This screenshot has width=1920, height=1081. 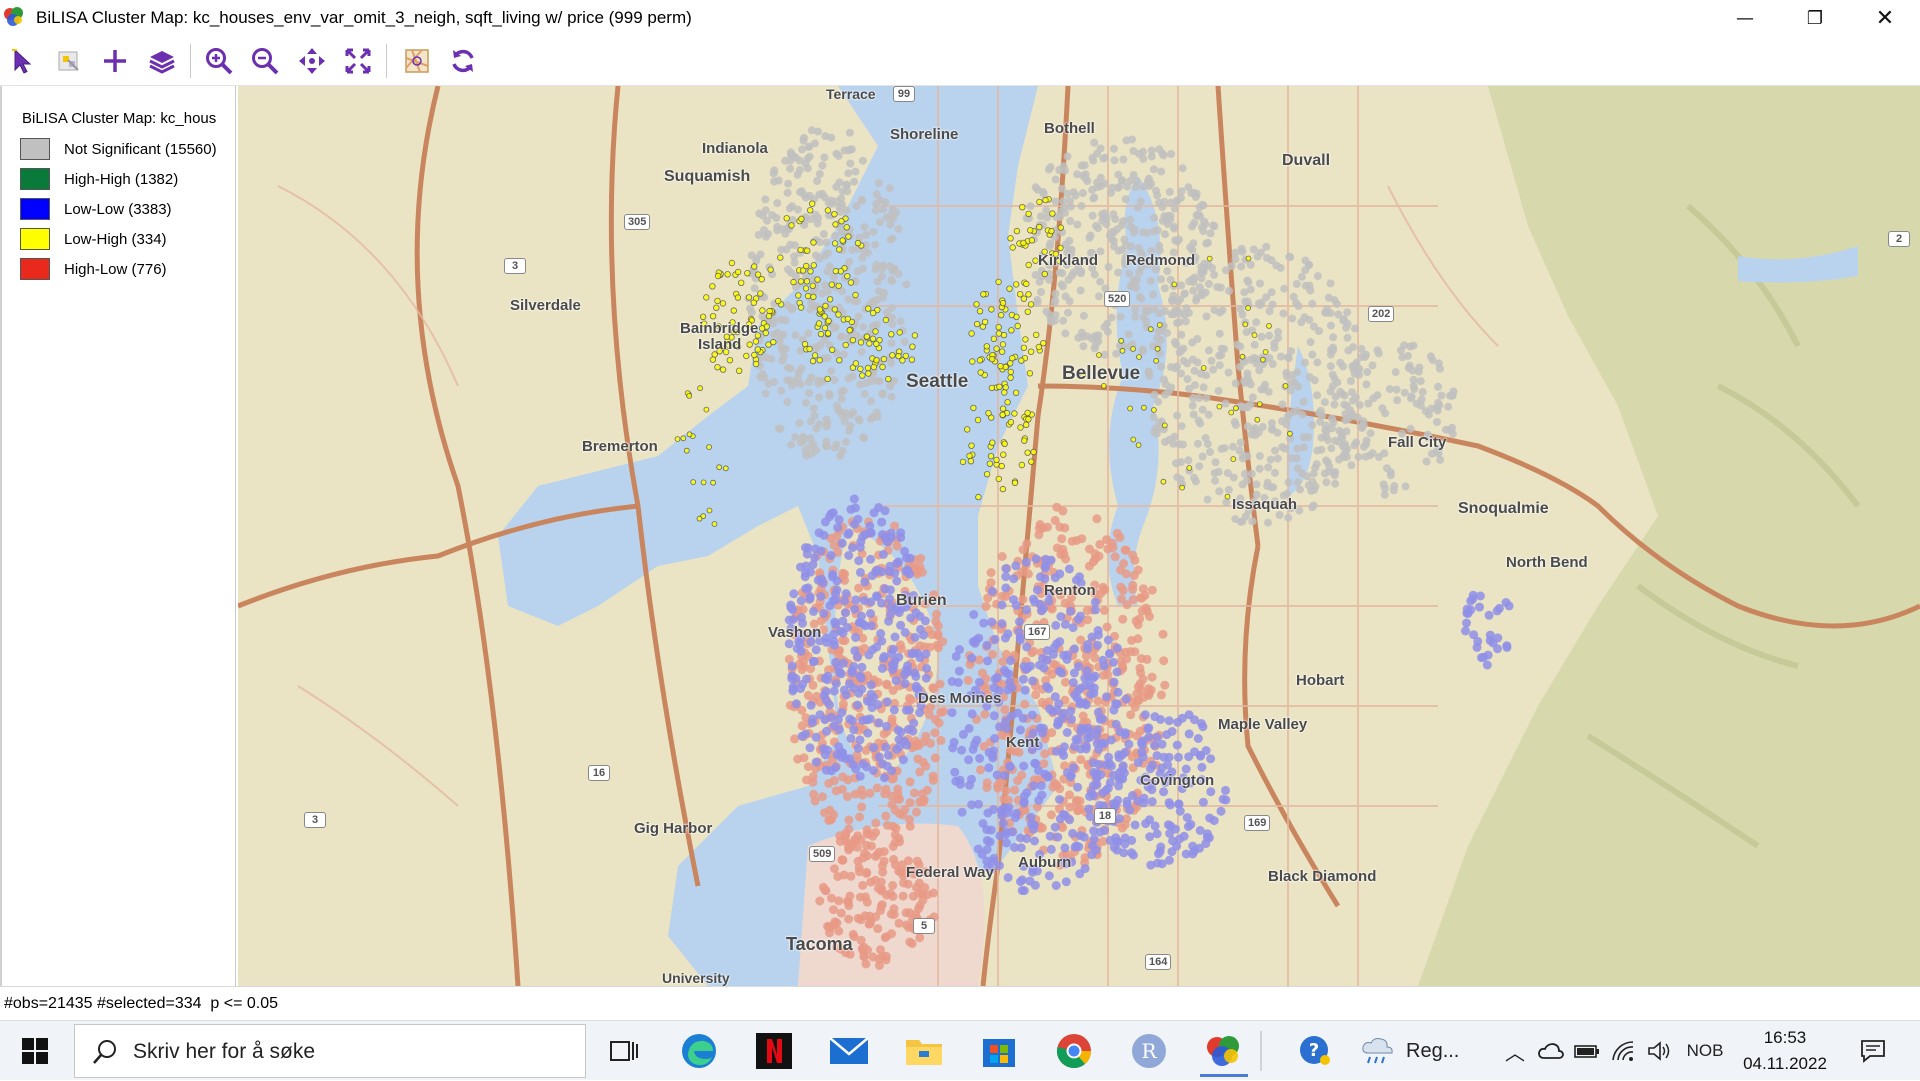 What do you see at coordinates (1873, 1051) in the screenshot?
I see `notifications-button` at bounding box center [1873, 1051].